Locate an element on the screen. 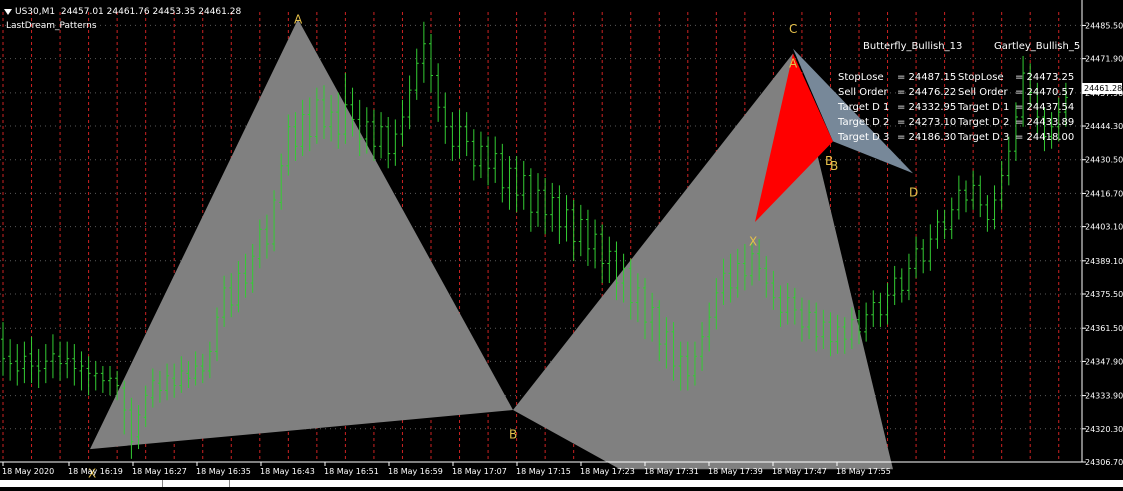 The height and width of the screenshot is (491, 1123). x-tick-label: 18 May 17:07 is located at coordinates (479, 471).